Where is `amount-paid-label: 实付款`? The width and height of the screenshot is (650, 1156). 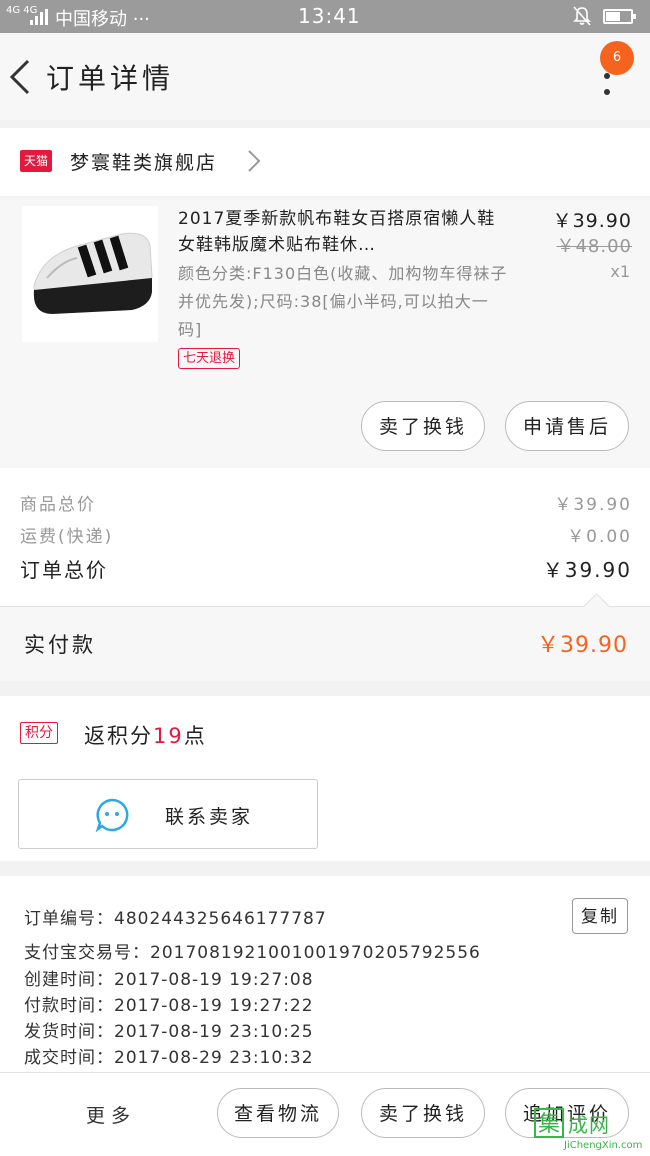 amount-paid-label: 实付款 is located at coordinates (60, 645).